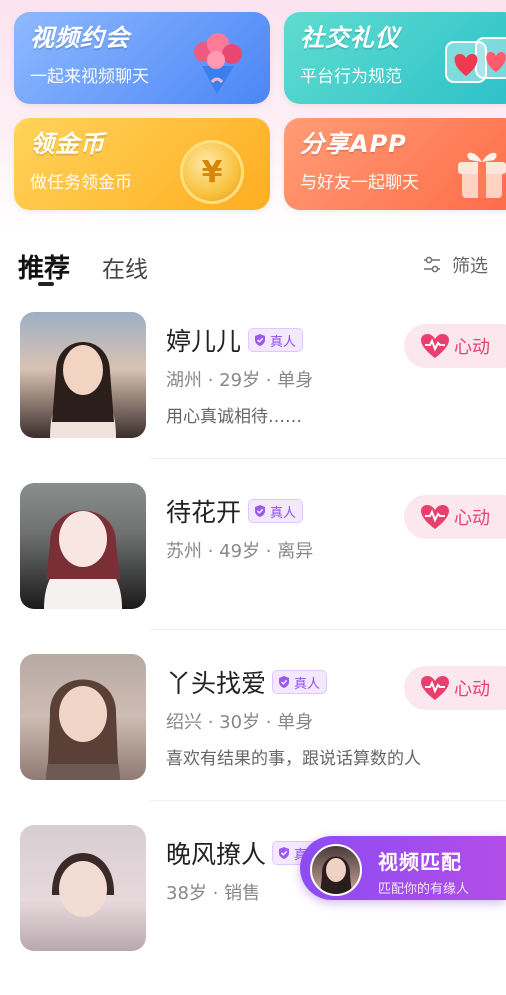 The height and width of the screenshot is (995, 506). What do you see at coordinates (81, 183) in the screenshot?
I see `tile-subtitle: 做任务领金币` at bounding box center [81, 183].